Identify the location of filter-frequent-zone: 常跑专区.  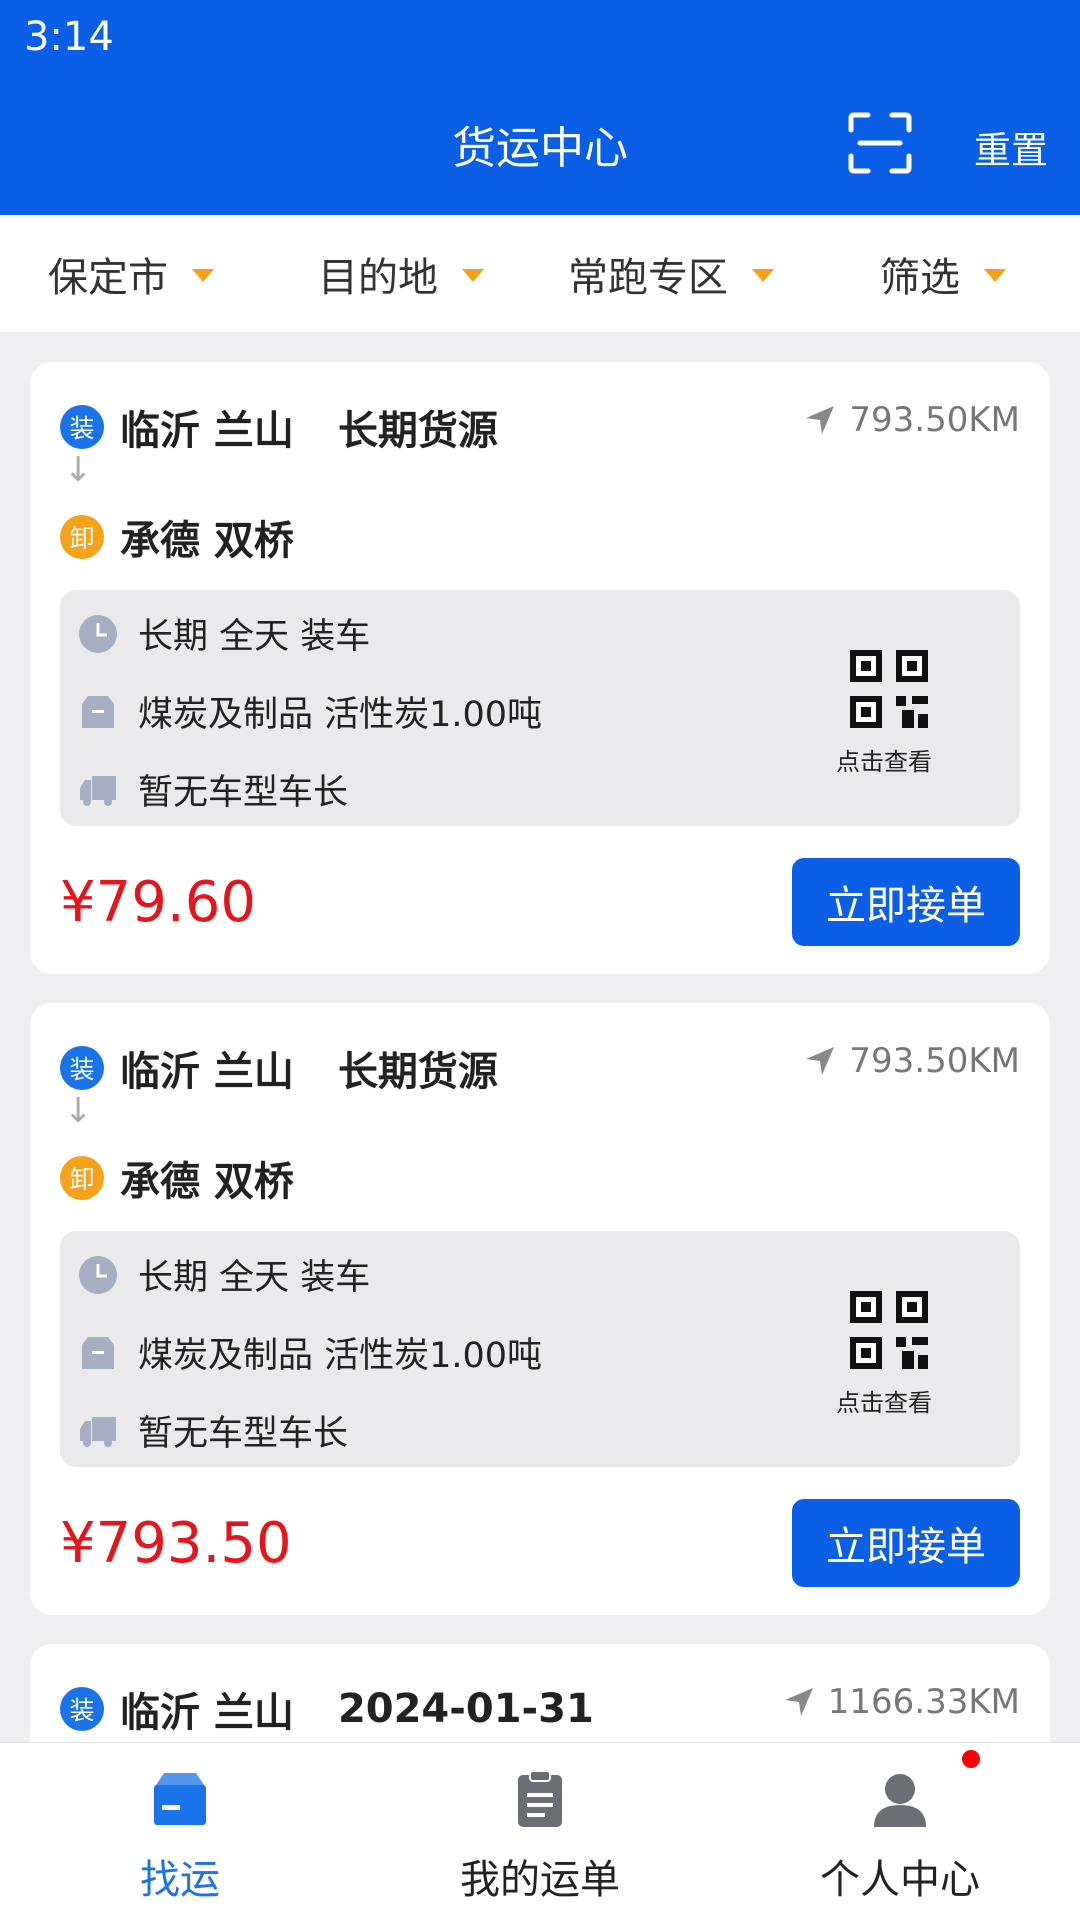
(671, 273).